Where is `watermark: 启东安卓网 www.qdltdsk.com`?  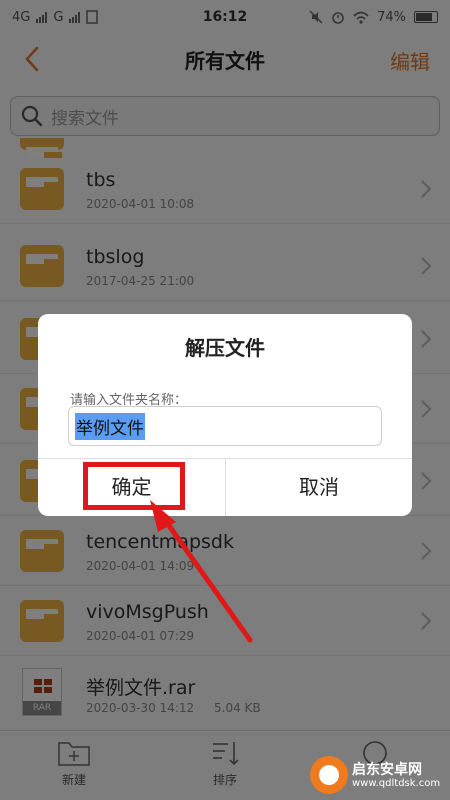
watermark: 启东安卓网 www.qdltdsk.com is located at coordinates (380, 775).